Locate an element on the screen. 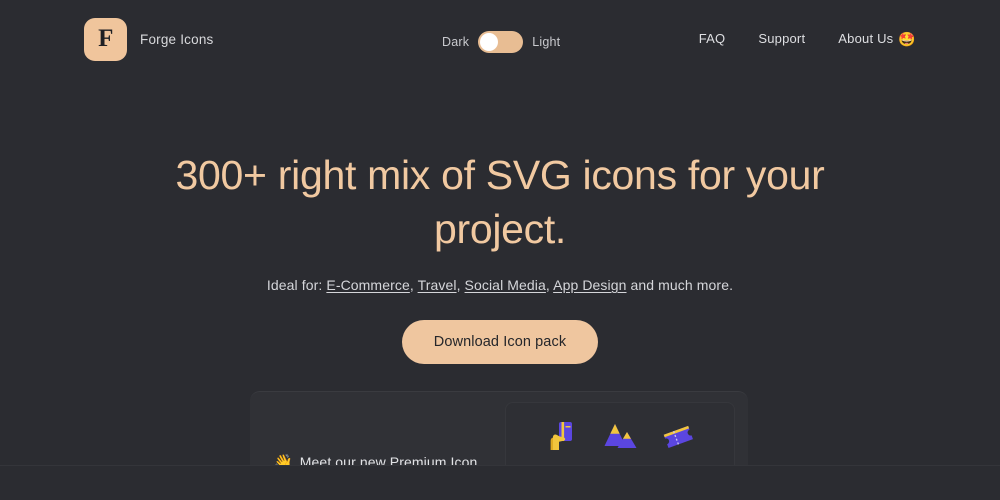 The image size is (1000, 500). brand-name: Forge Icons is located at coordinates (177, 39).